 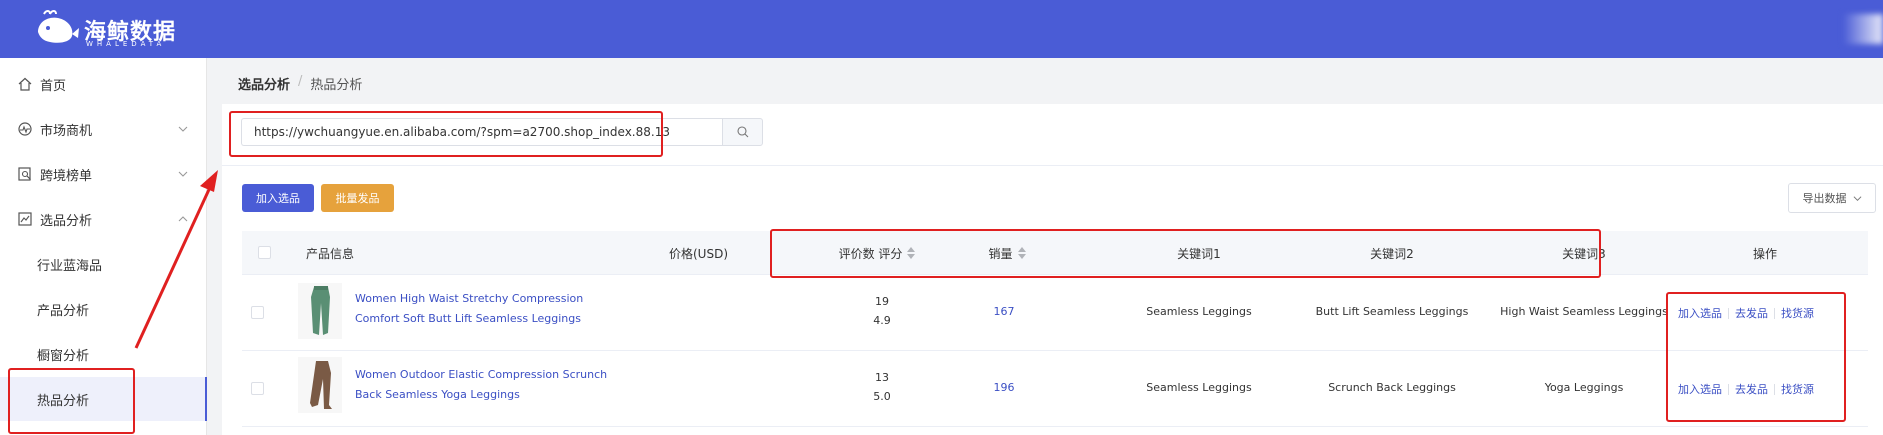 What do you see at coordinates (63, 356) in the screenshot?
I see `sidebar-item-label: 橱窗分析` at bounding box center [63, 356].